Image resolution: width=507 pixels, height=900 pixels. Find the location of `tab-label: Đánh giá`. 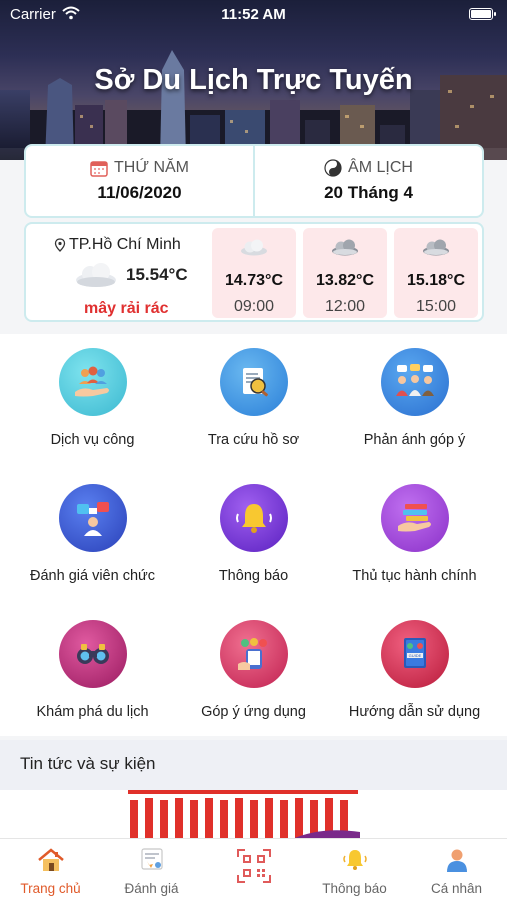

tab-label: Đánh giá is located at coordinates (151, 888).